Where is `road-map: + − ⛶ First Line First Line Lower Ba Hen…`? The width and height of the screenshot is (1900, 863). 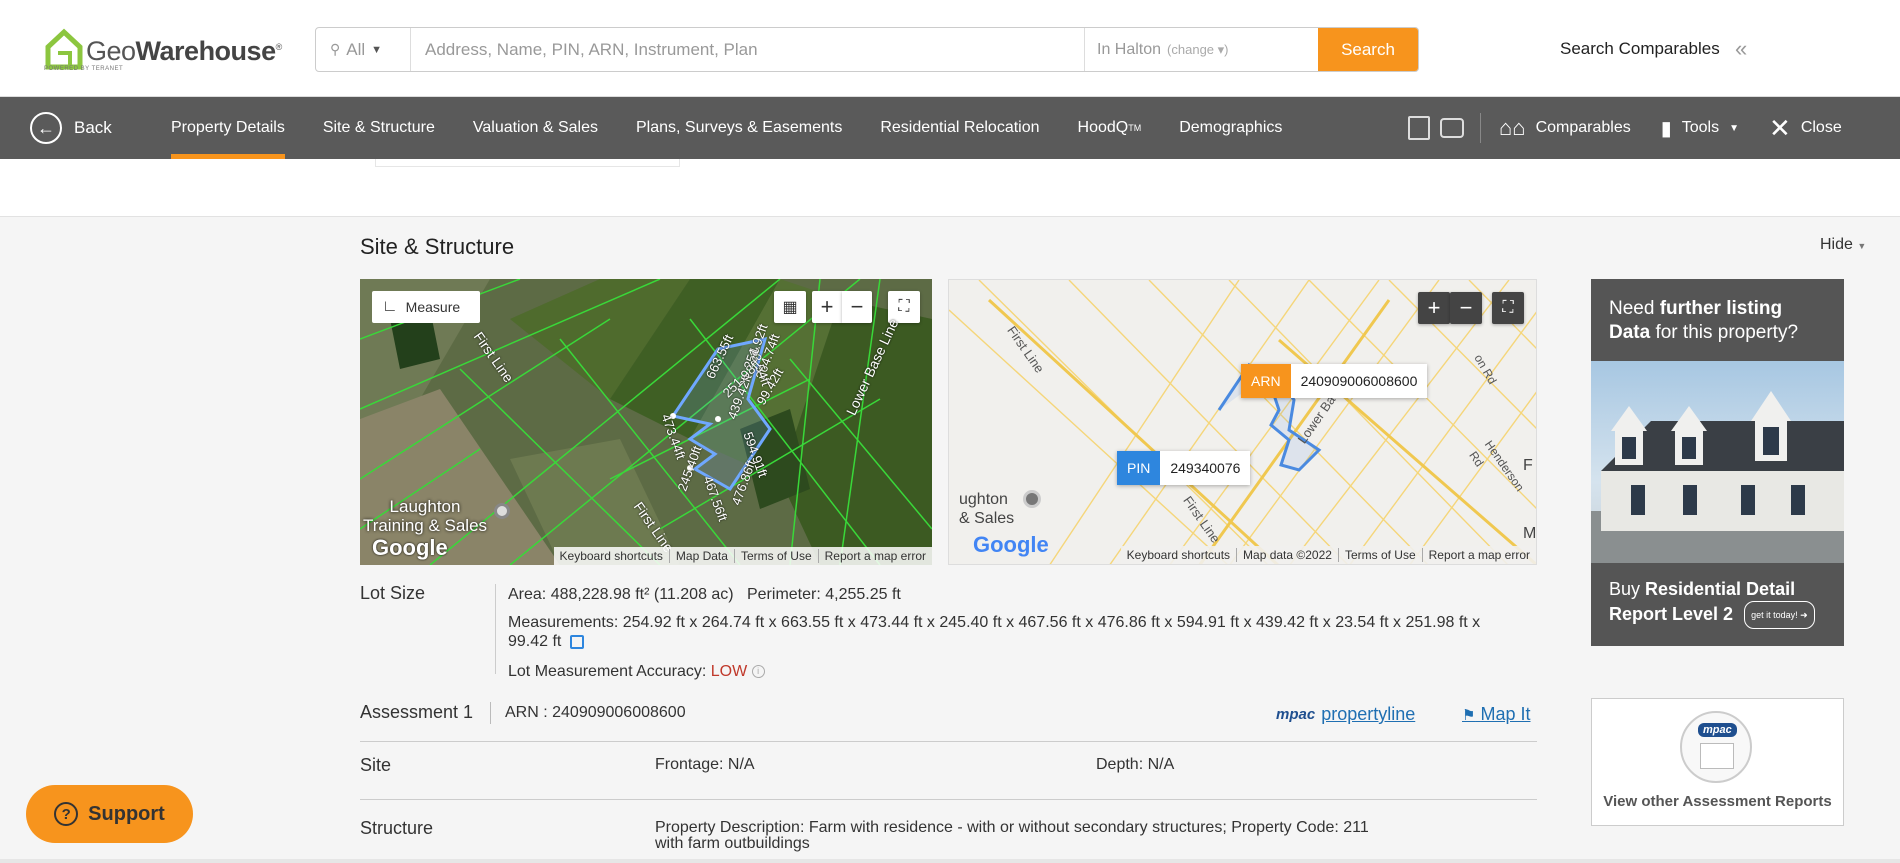
road-map: + − ⛶ First Line First Line Lower Ba Hen… is located at coordinates (1242, 422).